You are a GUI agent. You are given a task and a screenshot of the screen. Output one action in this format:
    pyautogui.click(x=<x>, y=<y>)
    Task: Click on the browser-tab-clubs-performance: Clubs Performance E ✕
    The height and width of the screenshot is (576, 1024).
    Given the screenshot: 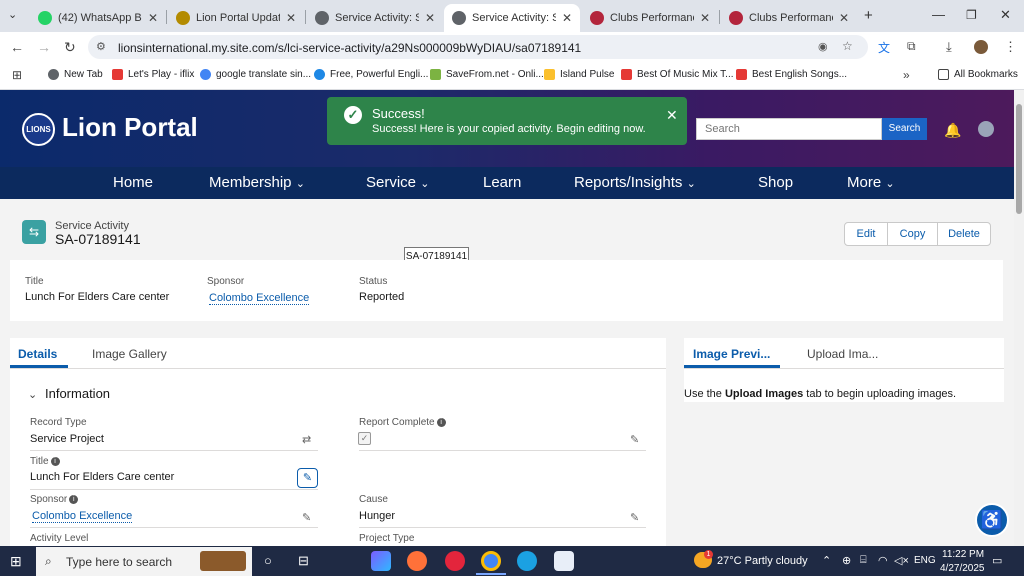 What is the action you would take?
    pyautogui.click(x=650, y=18)
    